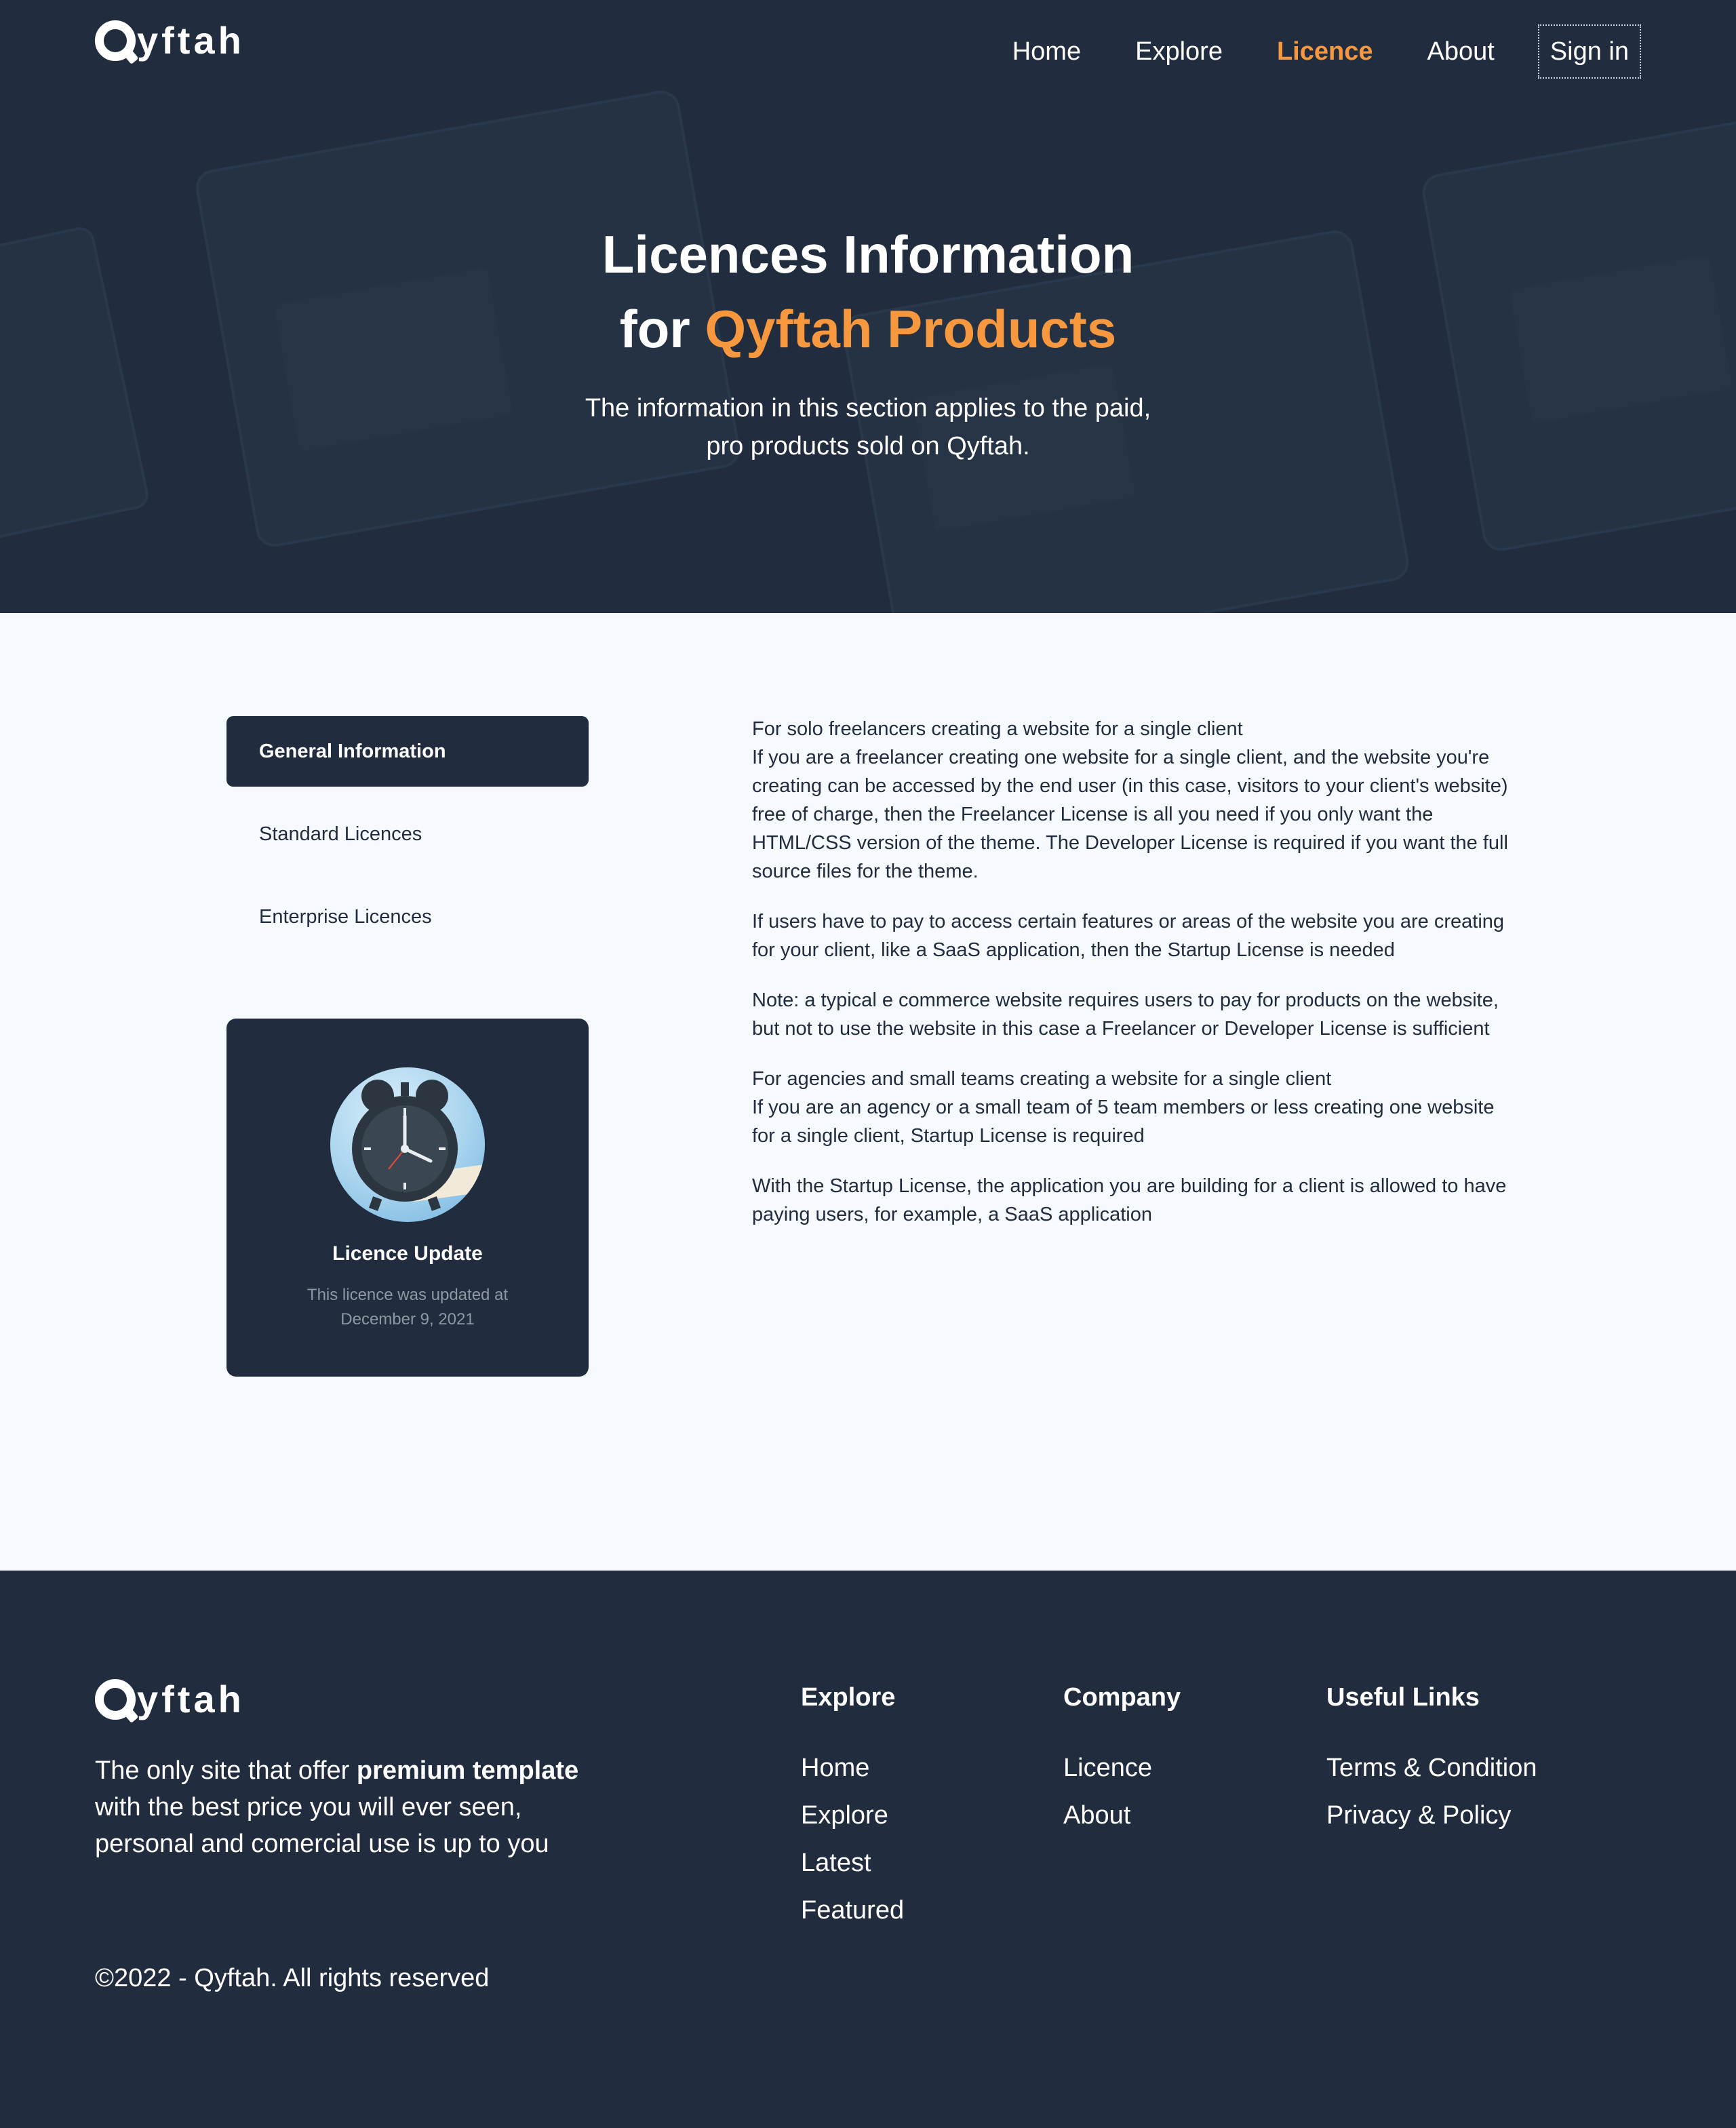 The width and height of the screenshot is (1736, 2128). I want to click on subtitle-line-2: pro products sold on Qyftah., so click(868, 446).